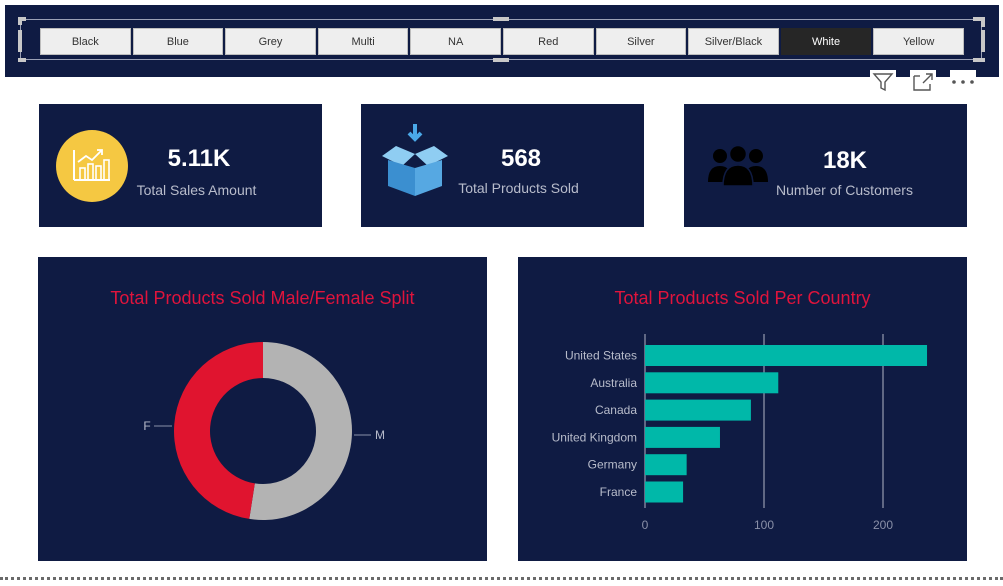 The height and width of the screenshot is (586, 1003). I want to click on category-label: Germany, so click(612, 465).